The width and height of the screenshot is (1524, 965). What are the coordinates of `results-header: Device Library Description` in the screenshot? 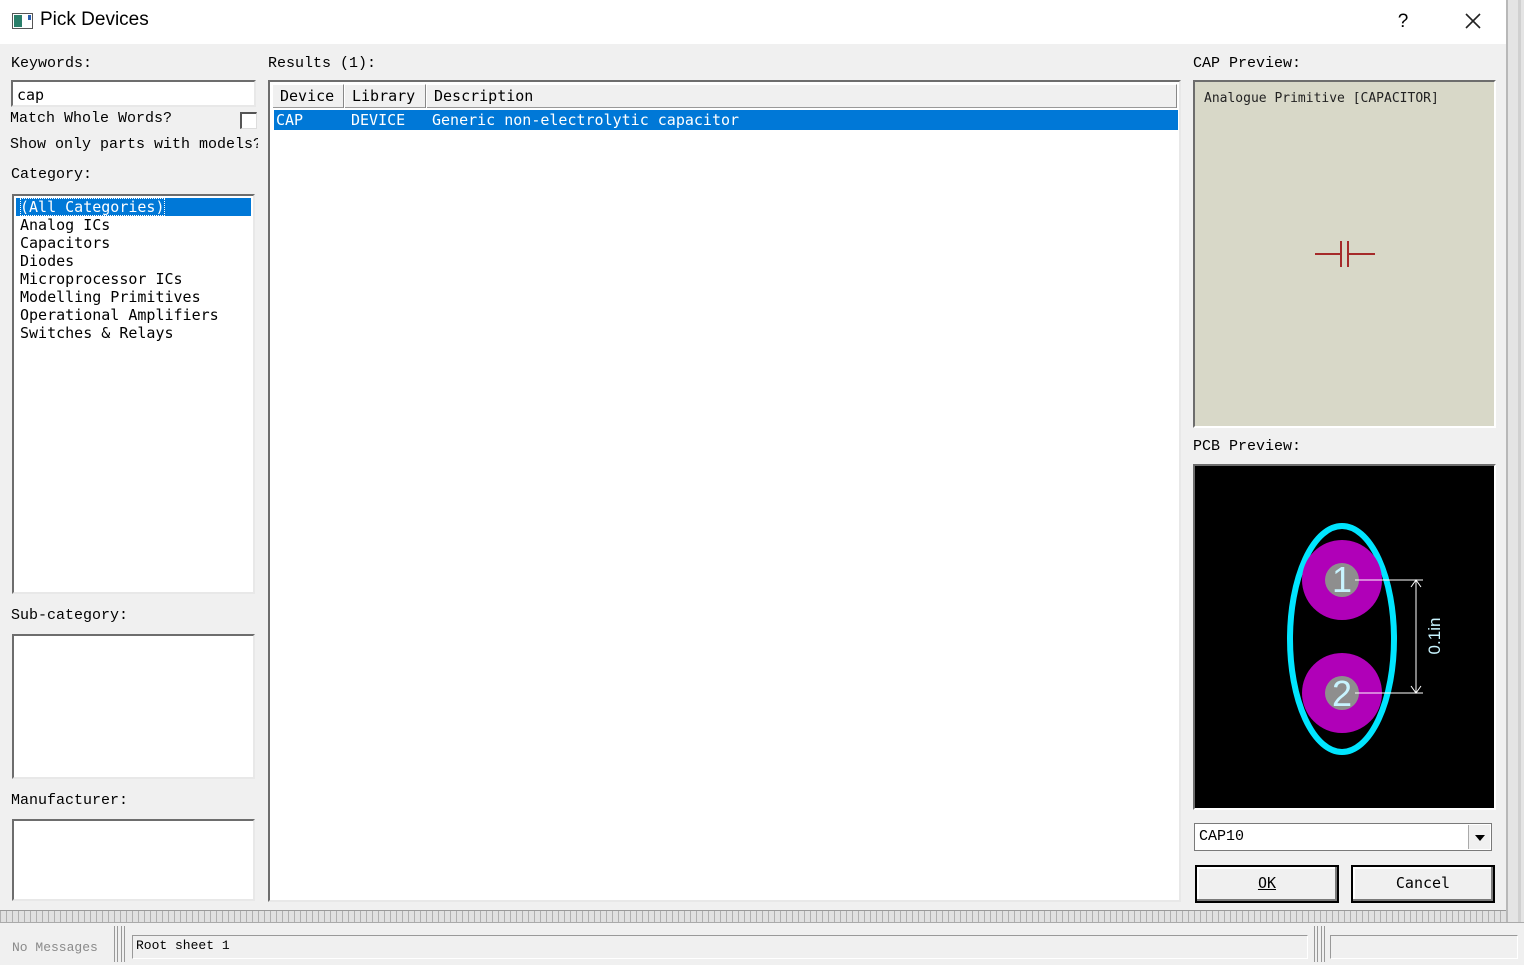 It's located at (724, 96).